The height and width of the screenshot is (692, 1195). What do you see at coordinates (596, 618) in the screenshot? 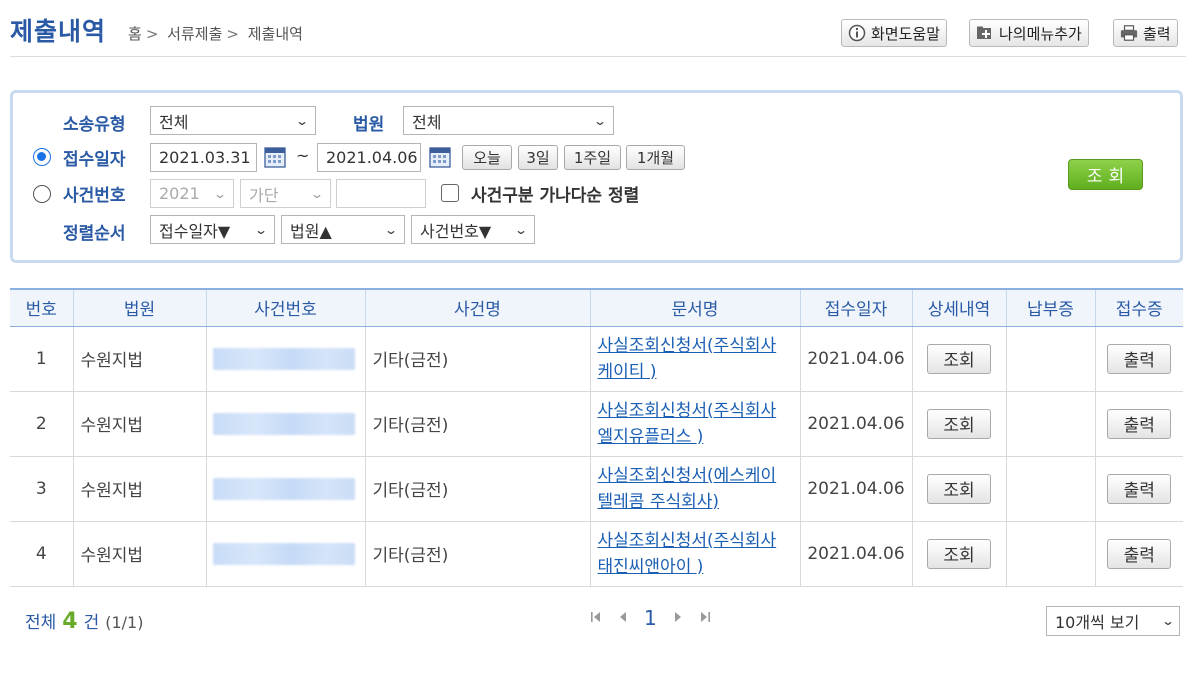
I see `first-page-icon` at bounding box center [596, 618].